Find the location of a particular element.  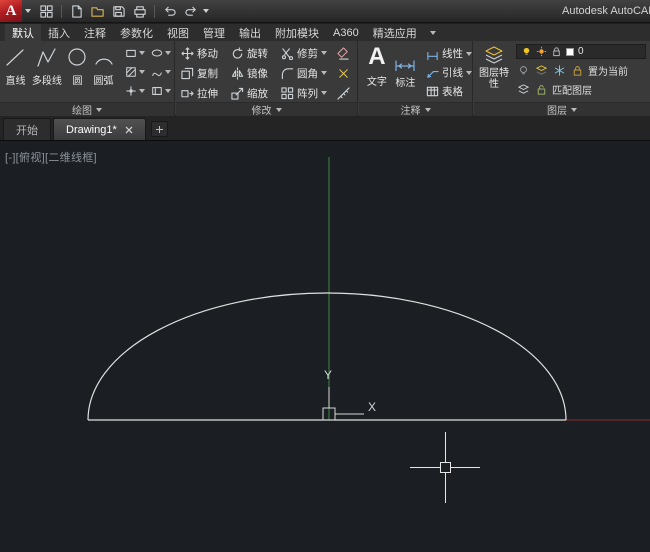

layer-walk-button is located at coordinates (523, 89).